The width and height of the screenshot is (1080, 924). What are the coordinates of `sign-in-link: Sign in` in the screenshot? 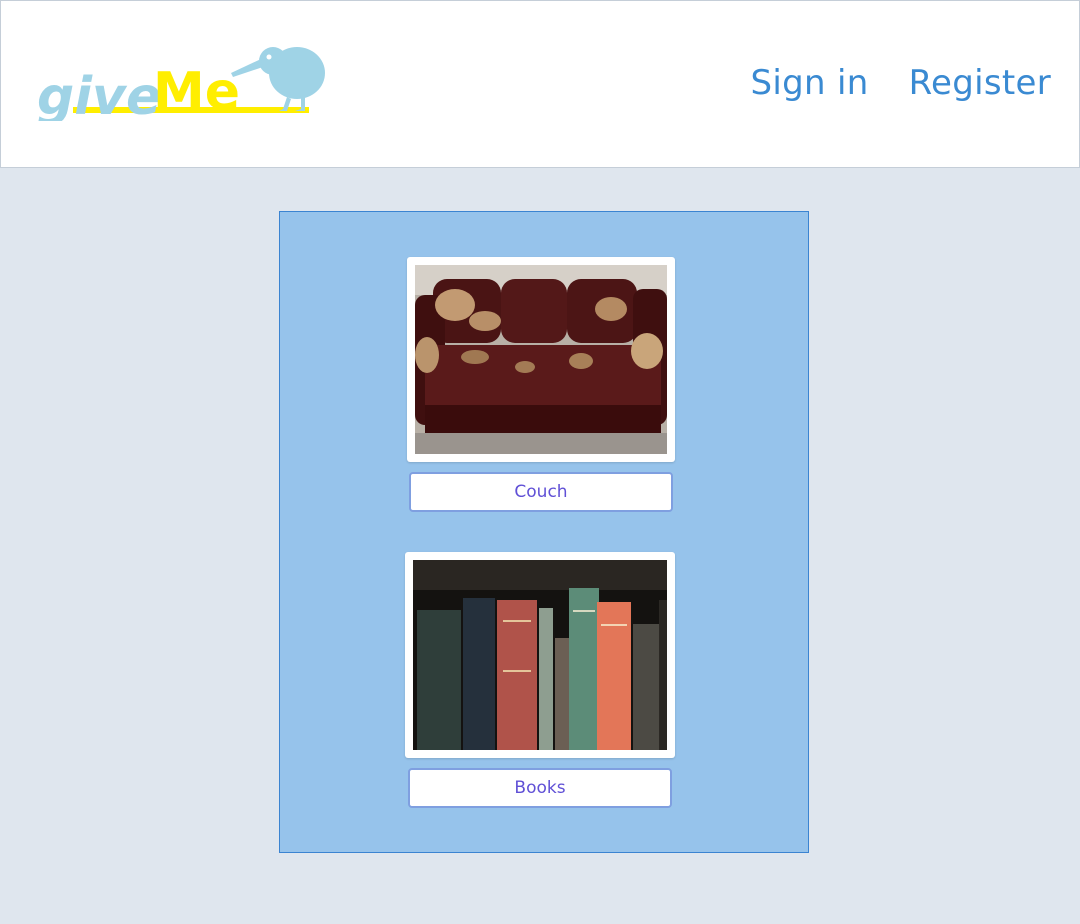 It's located at (810, 83).